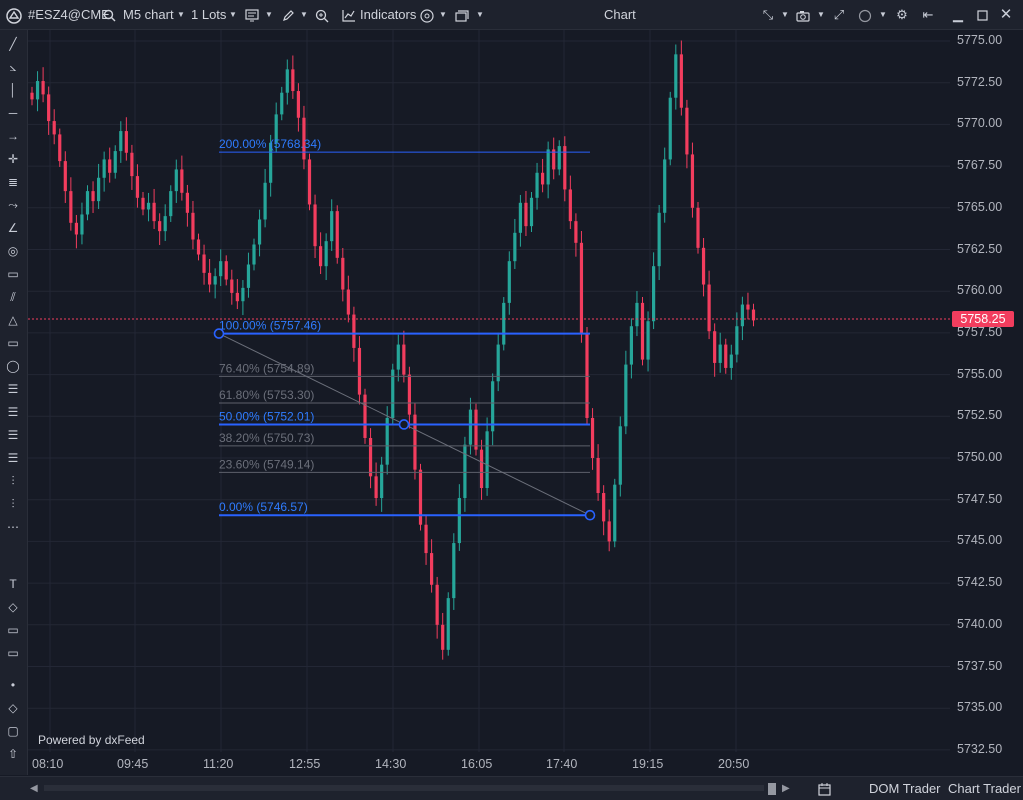 This screenshot has height=800, width=1023. I want to click on calendar-icon, so click(824, 788).